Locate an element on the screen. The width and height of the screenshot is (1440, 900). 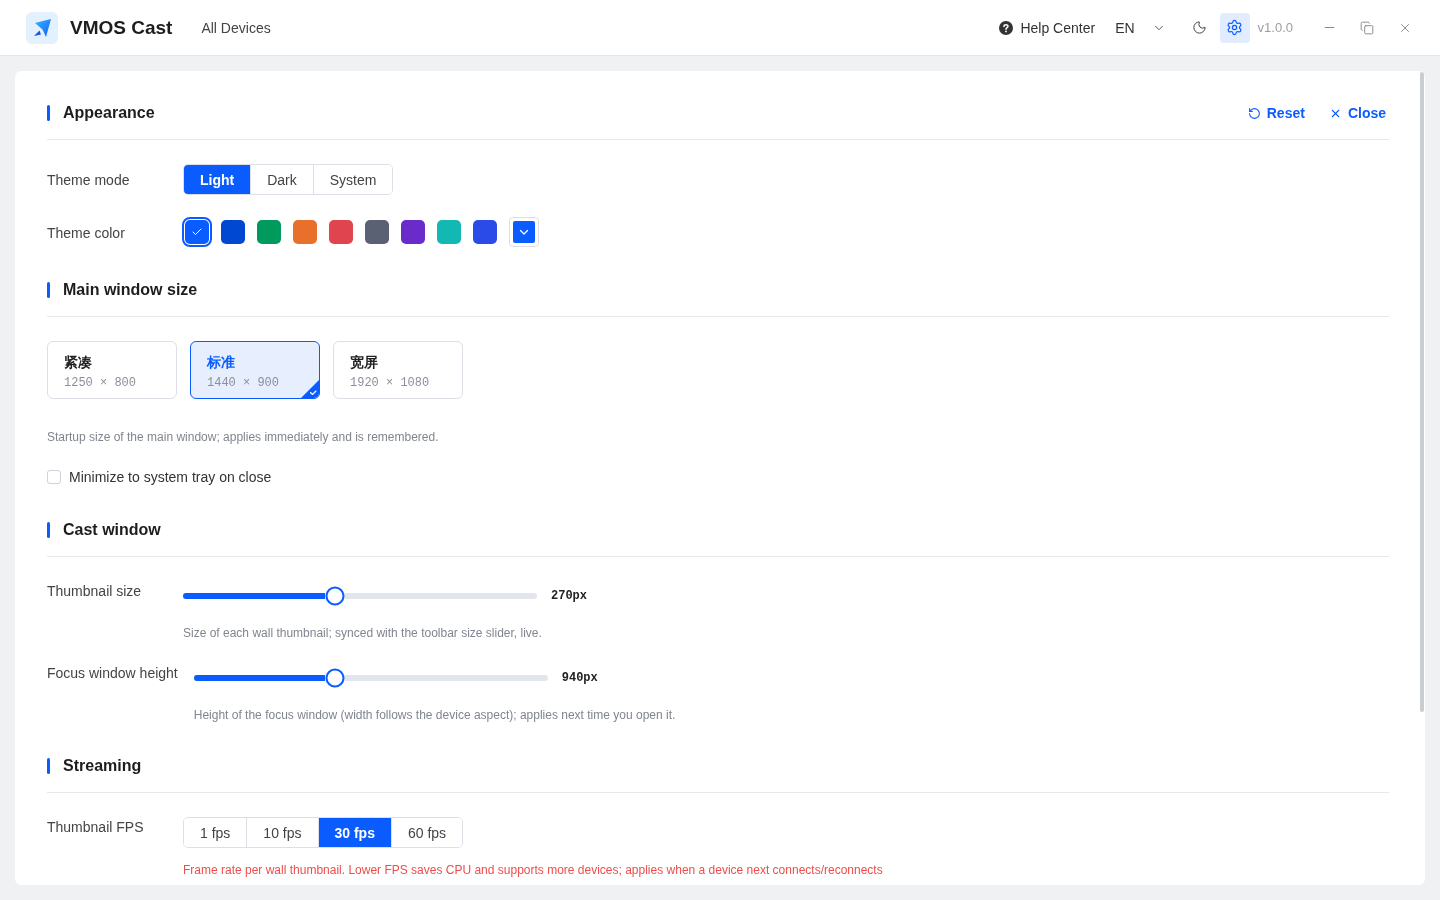
setting-label: Theme mode is located at coordinates (89, 180).